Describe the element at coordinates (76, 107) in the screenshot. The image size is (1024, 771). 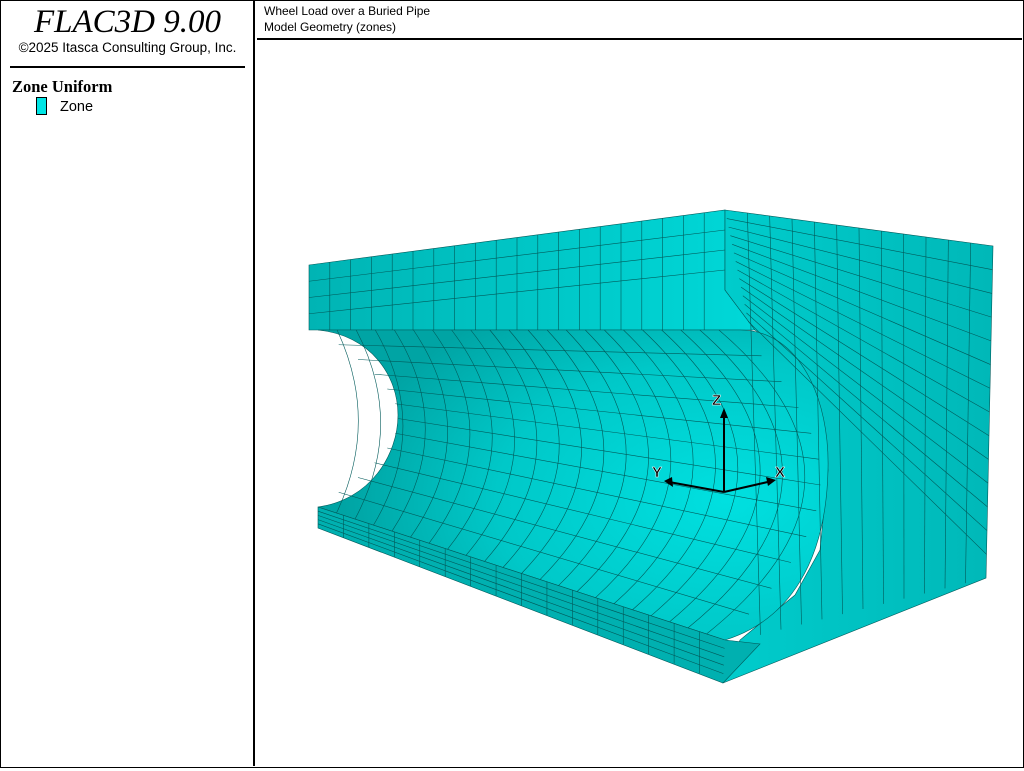
I see `legend-label-zone: Zone` at that location.